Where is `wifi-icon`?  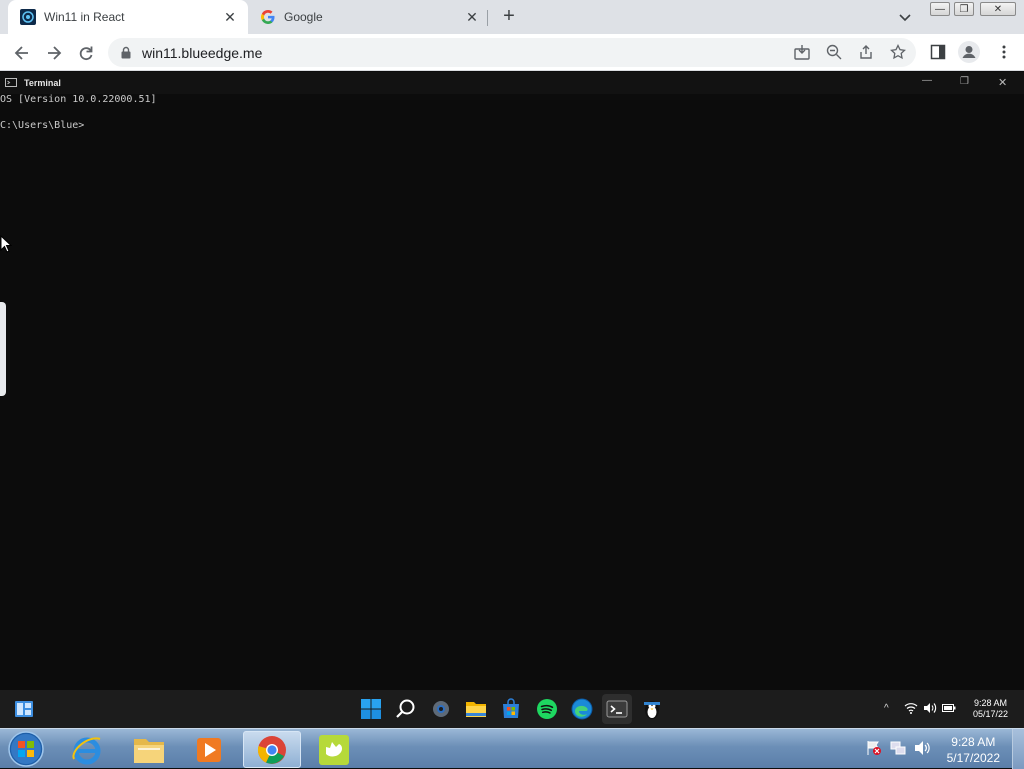
wifi-icon is located at coordinates (911, 708).